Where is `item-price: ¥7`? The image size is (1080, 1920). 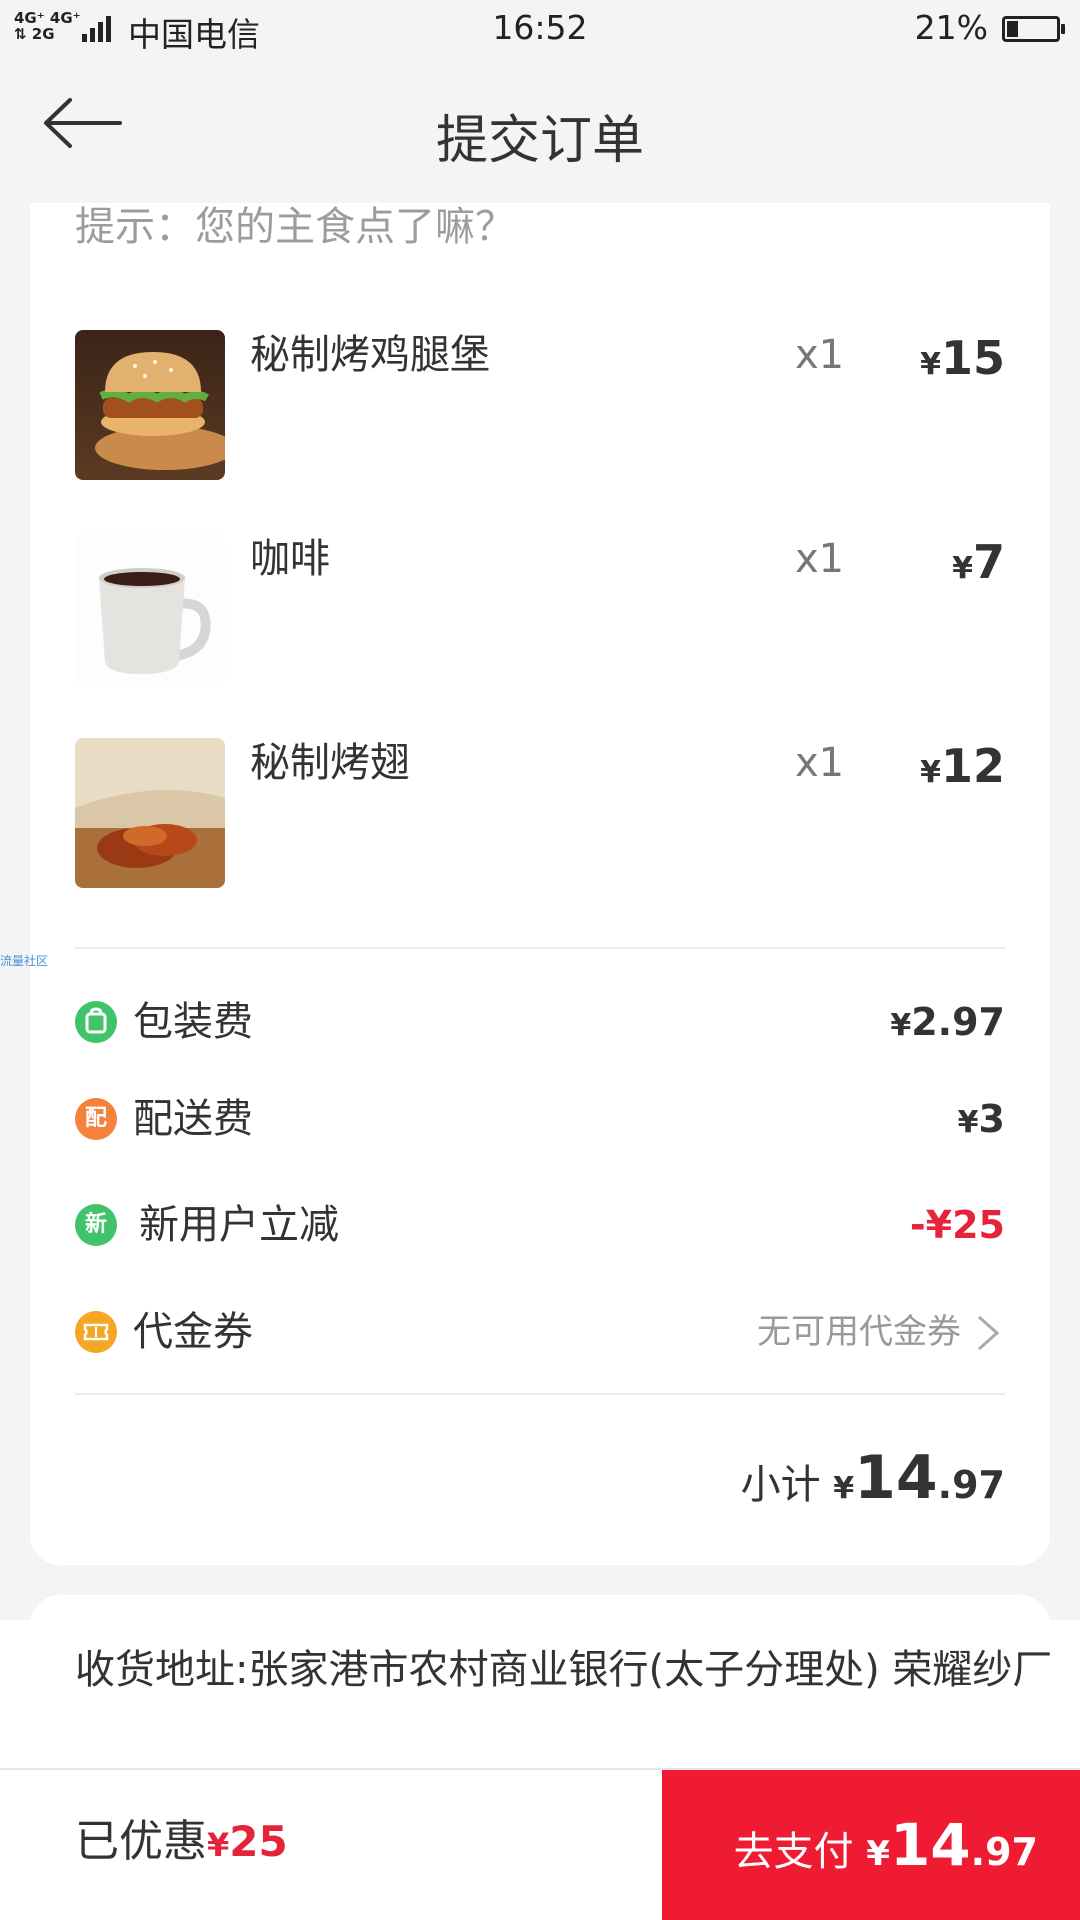
item-price: ¥7 is located at coordinates (978, 565).